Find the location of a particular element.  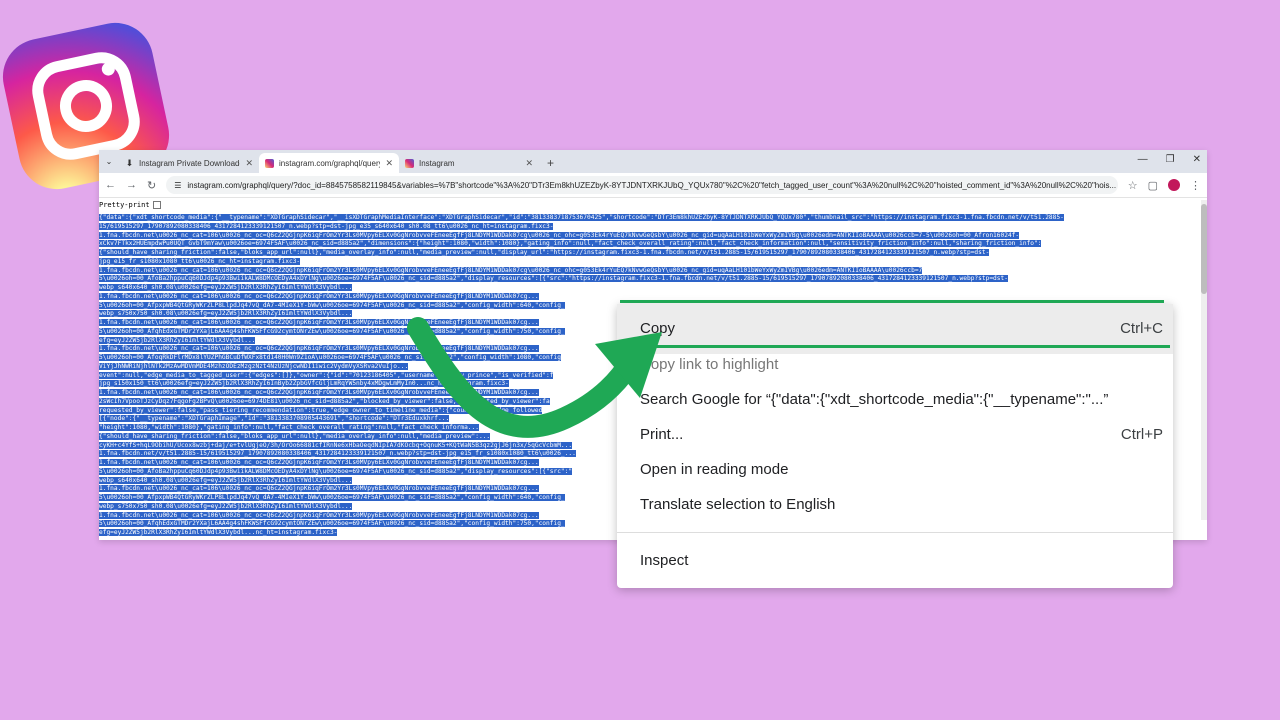

bookmark-star-icon: ☆ is located at coordinates (1133, 185).